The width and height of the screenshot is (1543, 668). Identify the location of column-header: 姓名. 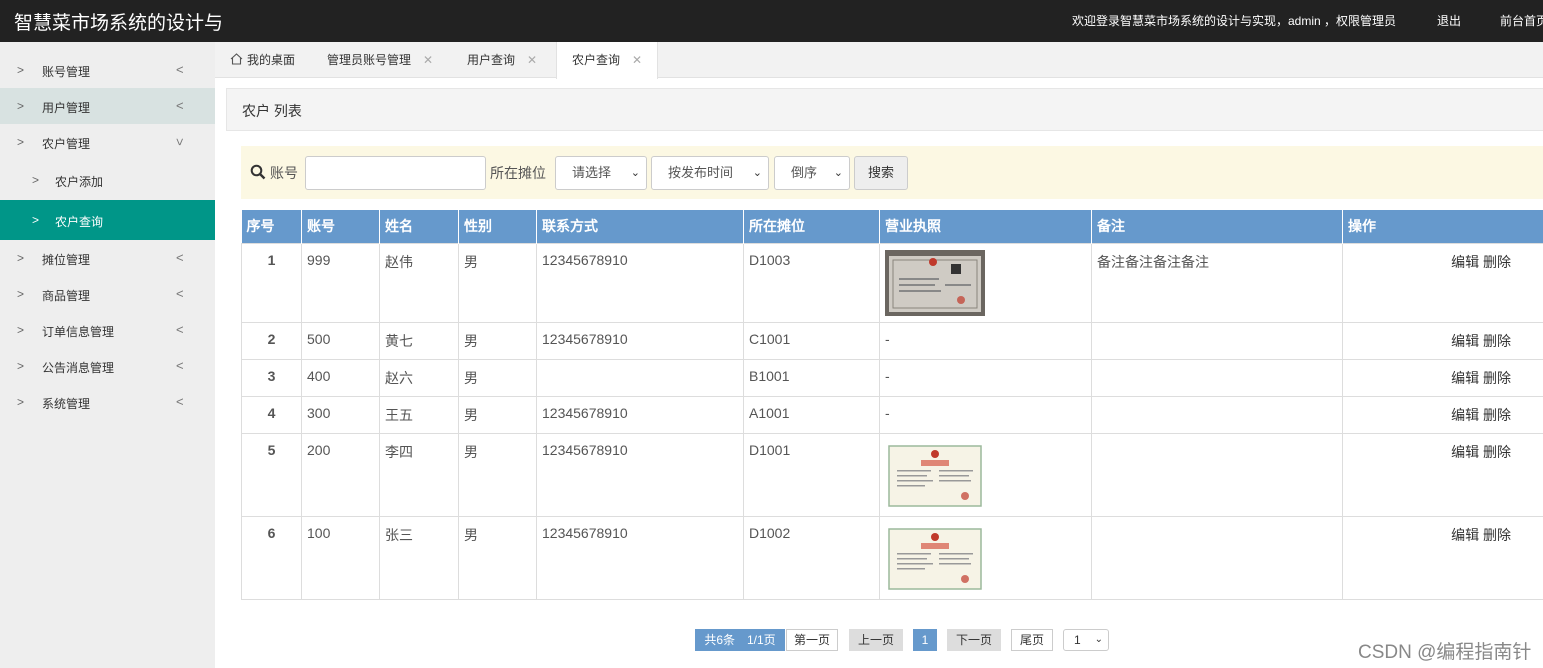
(419, 226).